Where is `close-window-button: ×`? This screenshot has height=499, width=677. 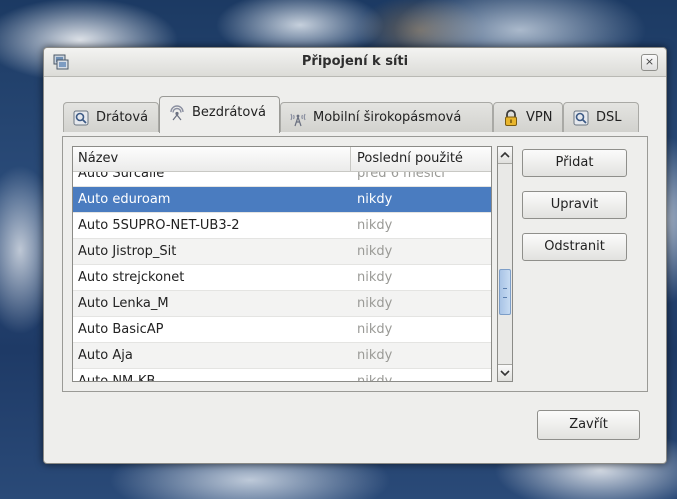 close-window-button: × is located at coordinates (649, 62).